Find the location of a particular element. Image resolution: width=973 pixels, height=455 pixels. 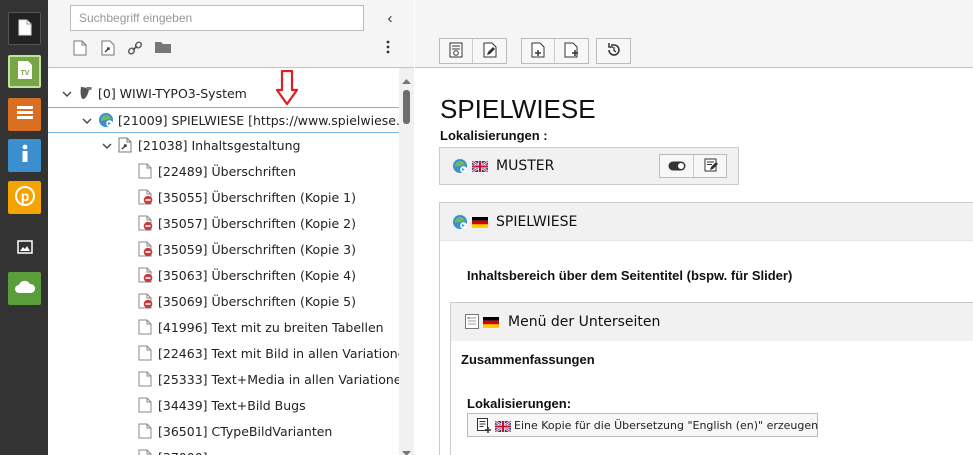

tree-node-label: [0] WIWI-TYPO3-System is located at coordinates (172, 93).